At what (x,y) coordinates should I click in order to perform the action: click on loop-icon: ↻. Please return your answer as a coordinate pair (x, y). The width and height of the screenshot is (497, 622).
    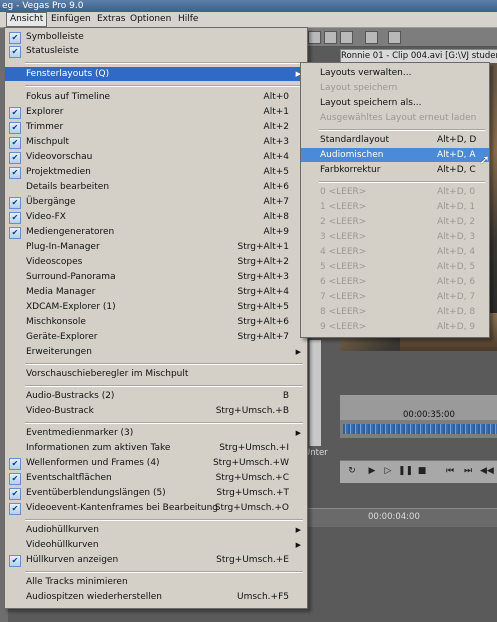
    Looking at the image, I should click on (352, 471).